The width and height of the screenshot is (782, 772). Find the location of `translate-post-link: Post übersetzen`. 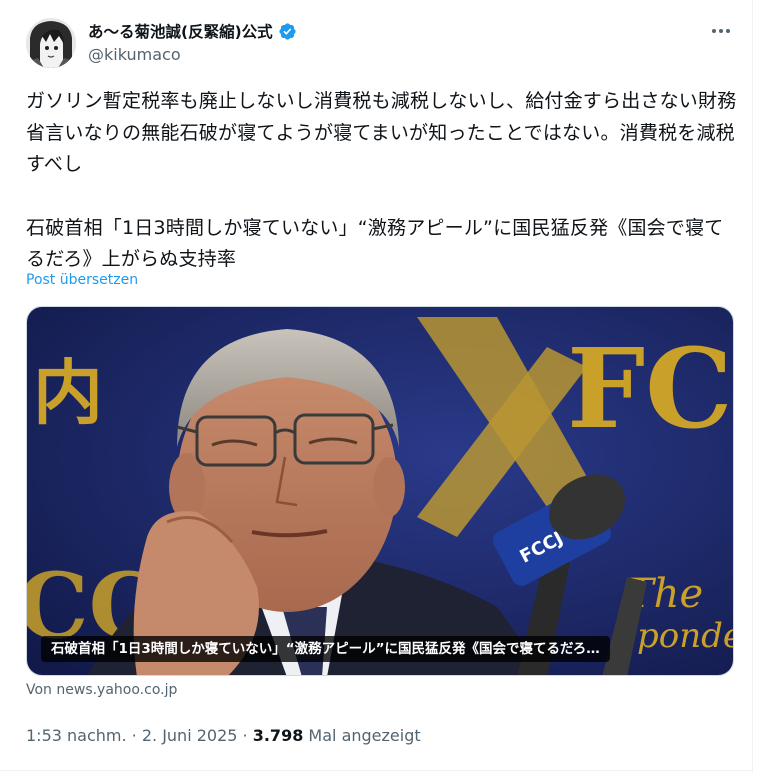

translate-post-link: Post übersetzen is located at coordinates (82, 280).